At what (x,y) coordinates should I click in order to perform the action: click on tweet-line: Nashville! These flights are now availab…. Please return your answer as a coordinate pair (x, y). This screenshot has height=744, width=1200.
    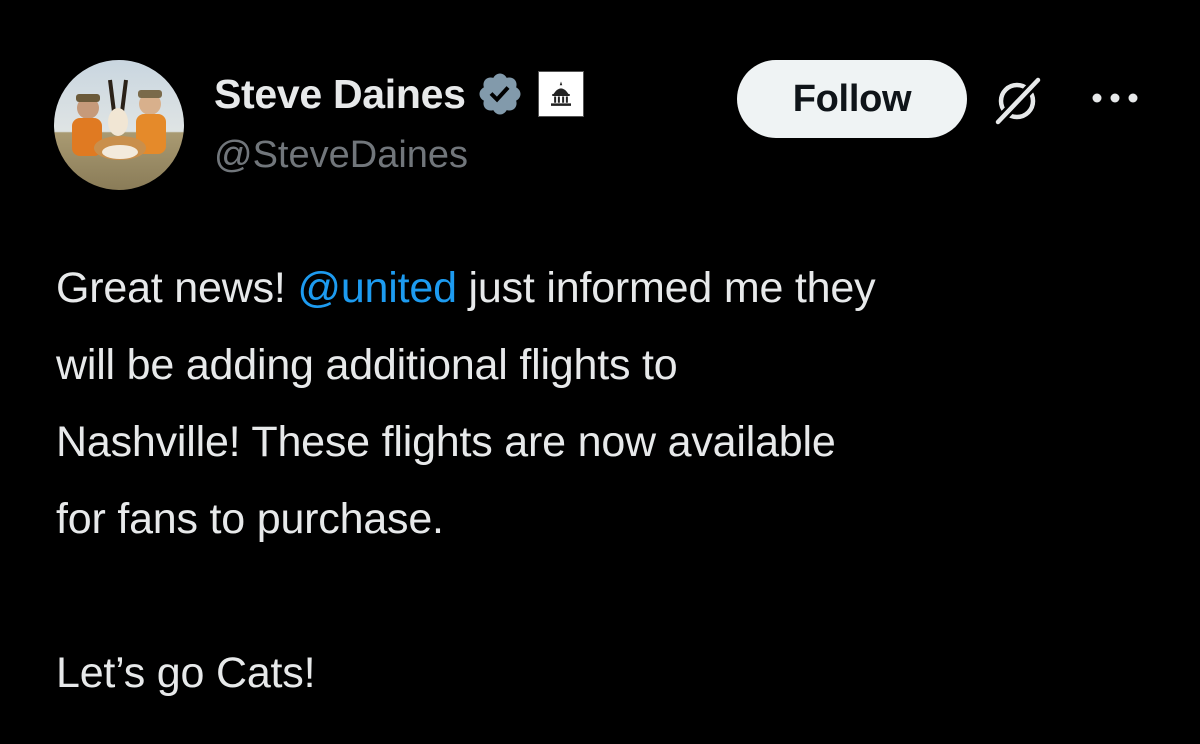
    Looking at the image, I should click on (446, 442).